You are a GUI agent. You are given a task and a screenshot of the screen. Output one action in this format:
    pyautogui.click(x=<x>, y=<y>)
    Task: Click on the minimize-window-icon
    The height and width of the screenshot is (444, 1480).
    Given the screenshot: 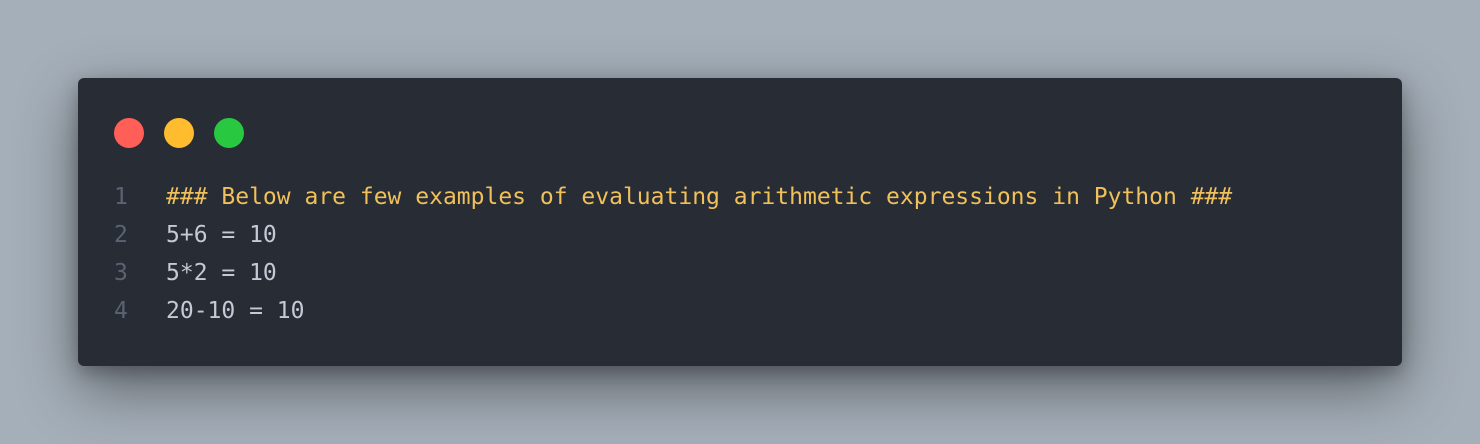 What is the action you would take?
    pyautogui.click(x=179, y=133)
    